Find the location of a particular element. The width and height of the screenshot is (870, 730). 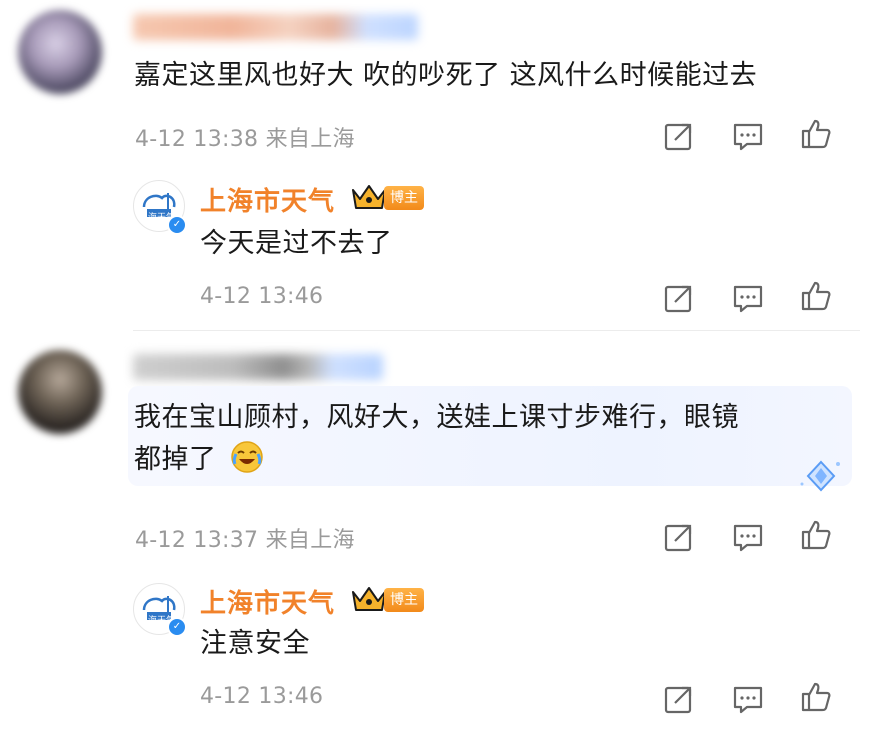

sparkle-diamond-icon is located at coordinates (821, 478).